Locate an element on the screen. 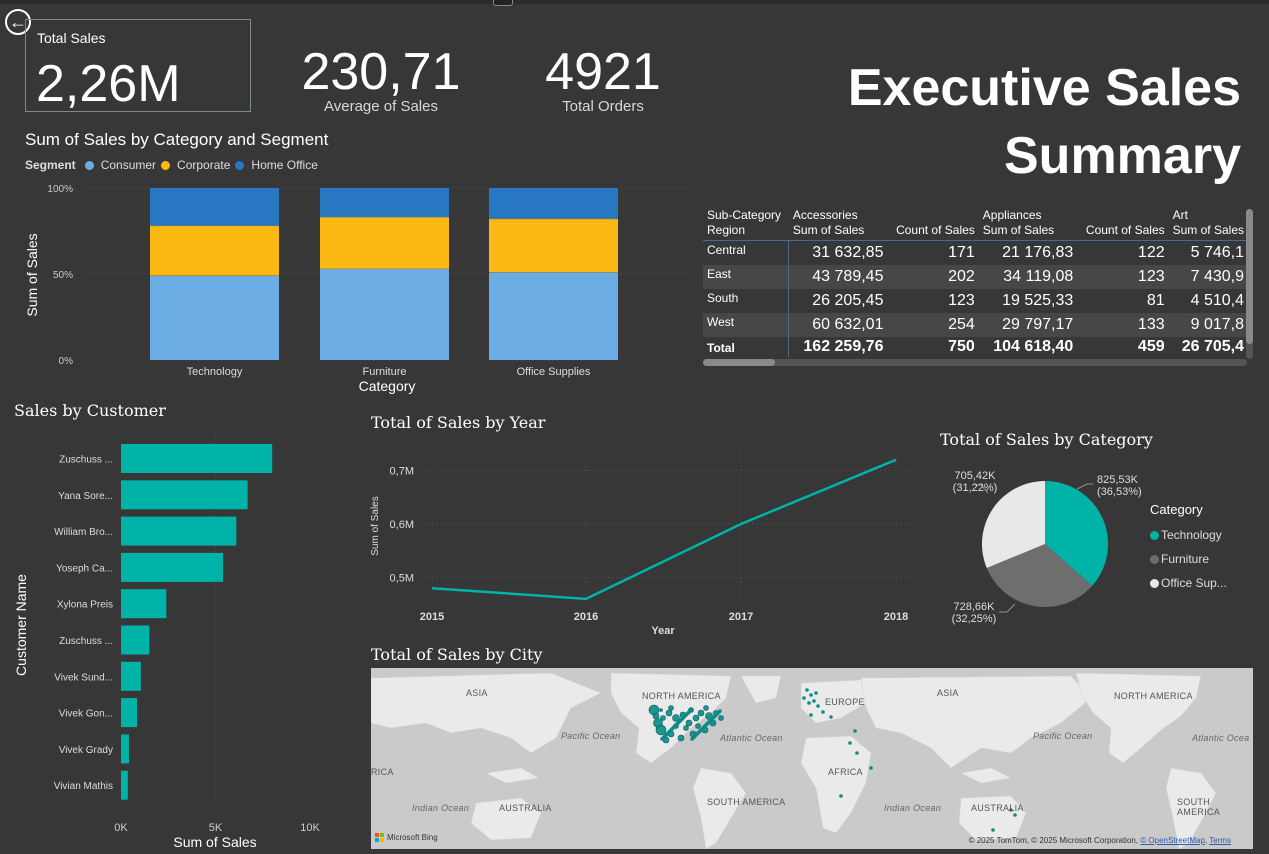  matrix-header-appliances: Appliances is located at coordinates (1028, 215).